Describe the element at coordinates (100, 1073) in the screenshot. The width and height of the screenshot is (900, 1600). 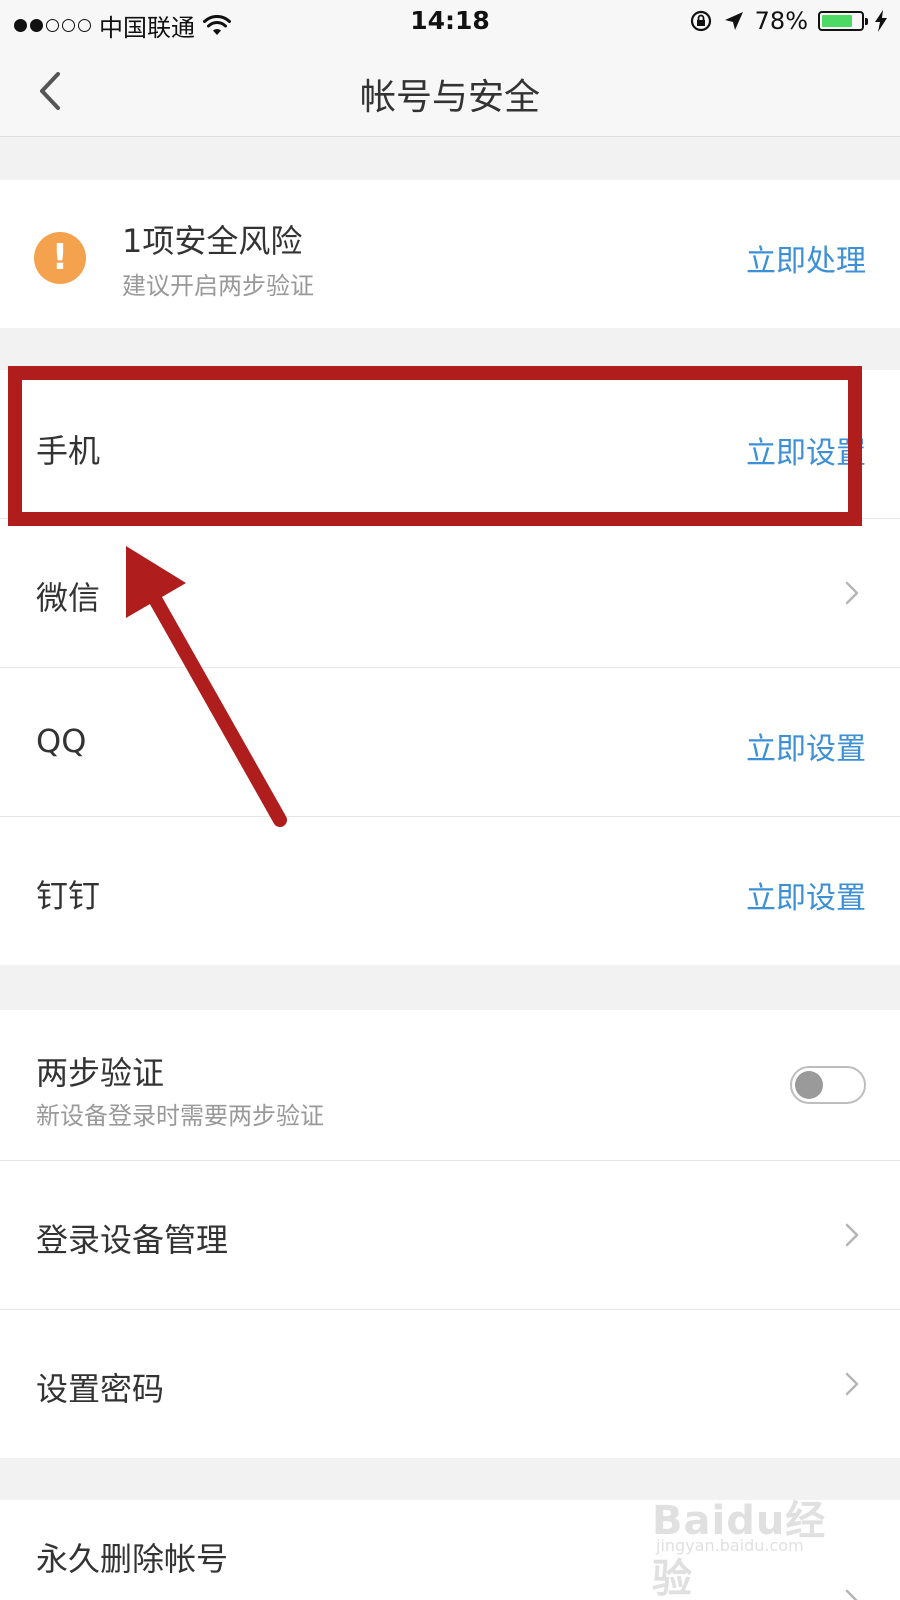
I see `two-step-title: 两步验证` at that location.